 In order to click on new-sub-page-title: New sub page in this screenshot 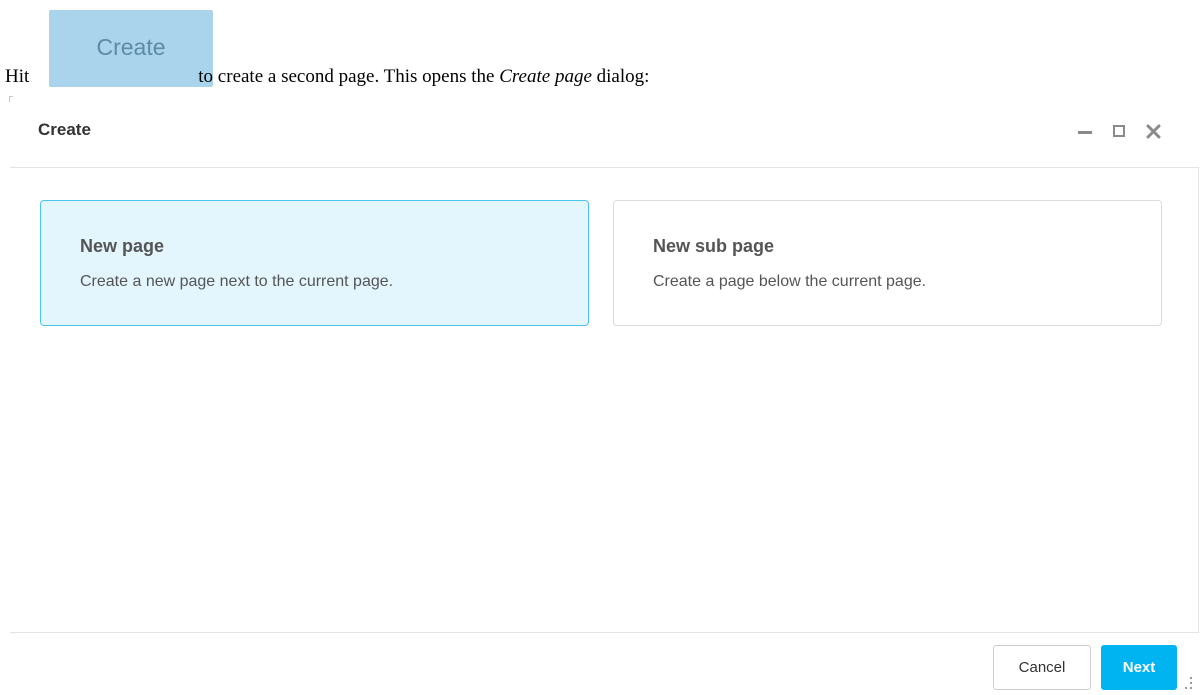, I will do `click(714, 246)`.